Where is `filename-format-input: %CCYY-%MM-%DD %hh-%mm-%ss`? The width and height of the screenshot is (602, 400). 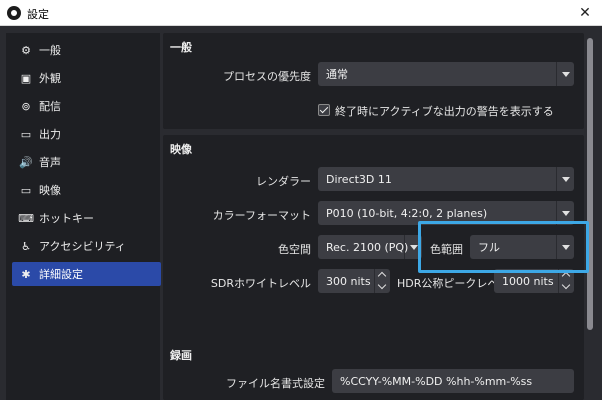 filename-format-input: %CCYY-%MM-%DD %hh-%mm-%ss is located at coordinates (453, 381).